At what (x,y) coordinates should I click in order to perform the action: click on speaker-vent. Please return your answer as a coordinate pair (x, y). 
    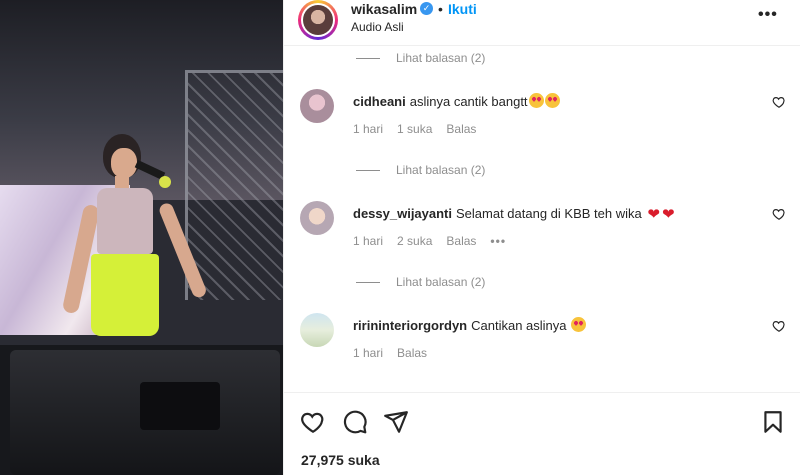
    Looking at the image, I should click on (180, 406).